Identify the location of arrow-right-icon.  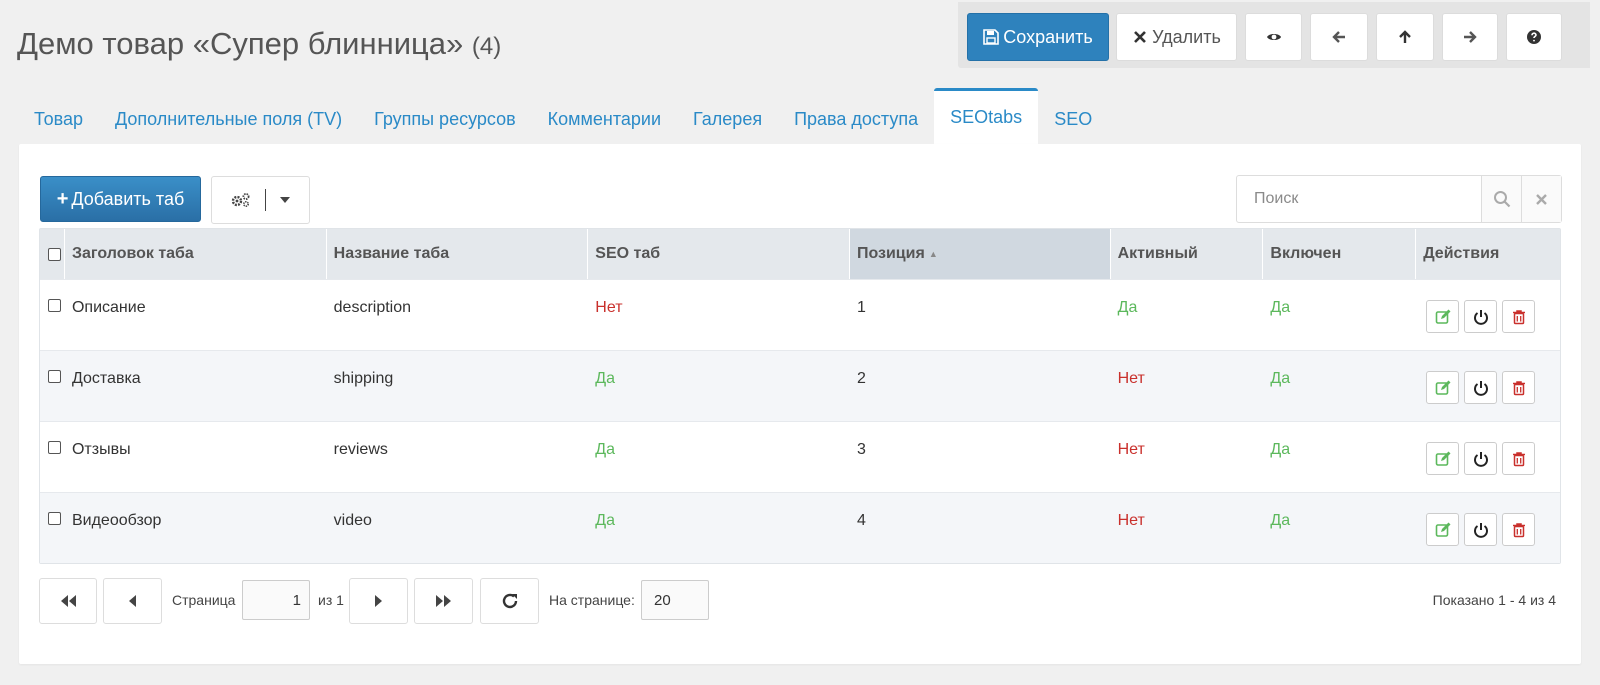
(1470, 37).